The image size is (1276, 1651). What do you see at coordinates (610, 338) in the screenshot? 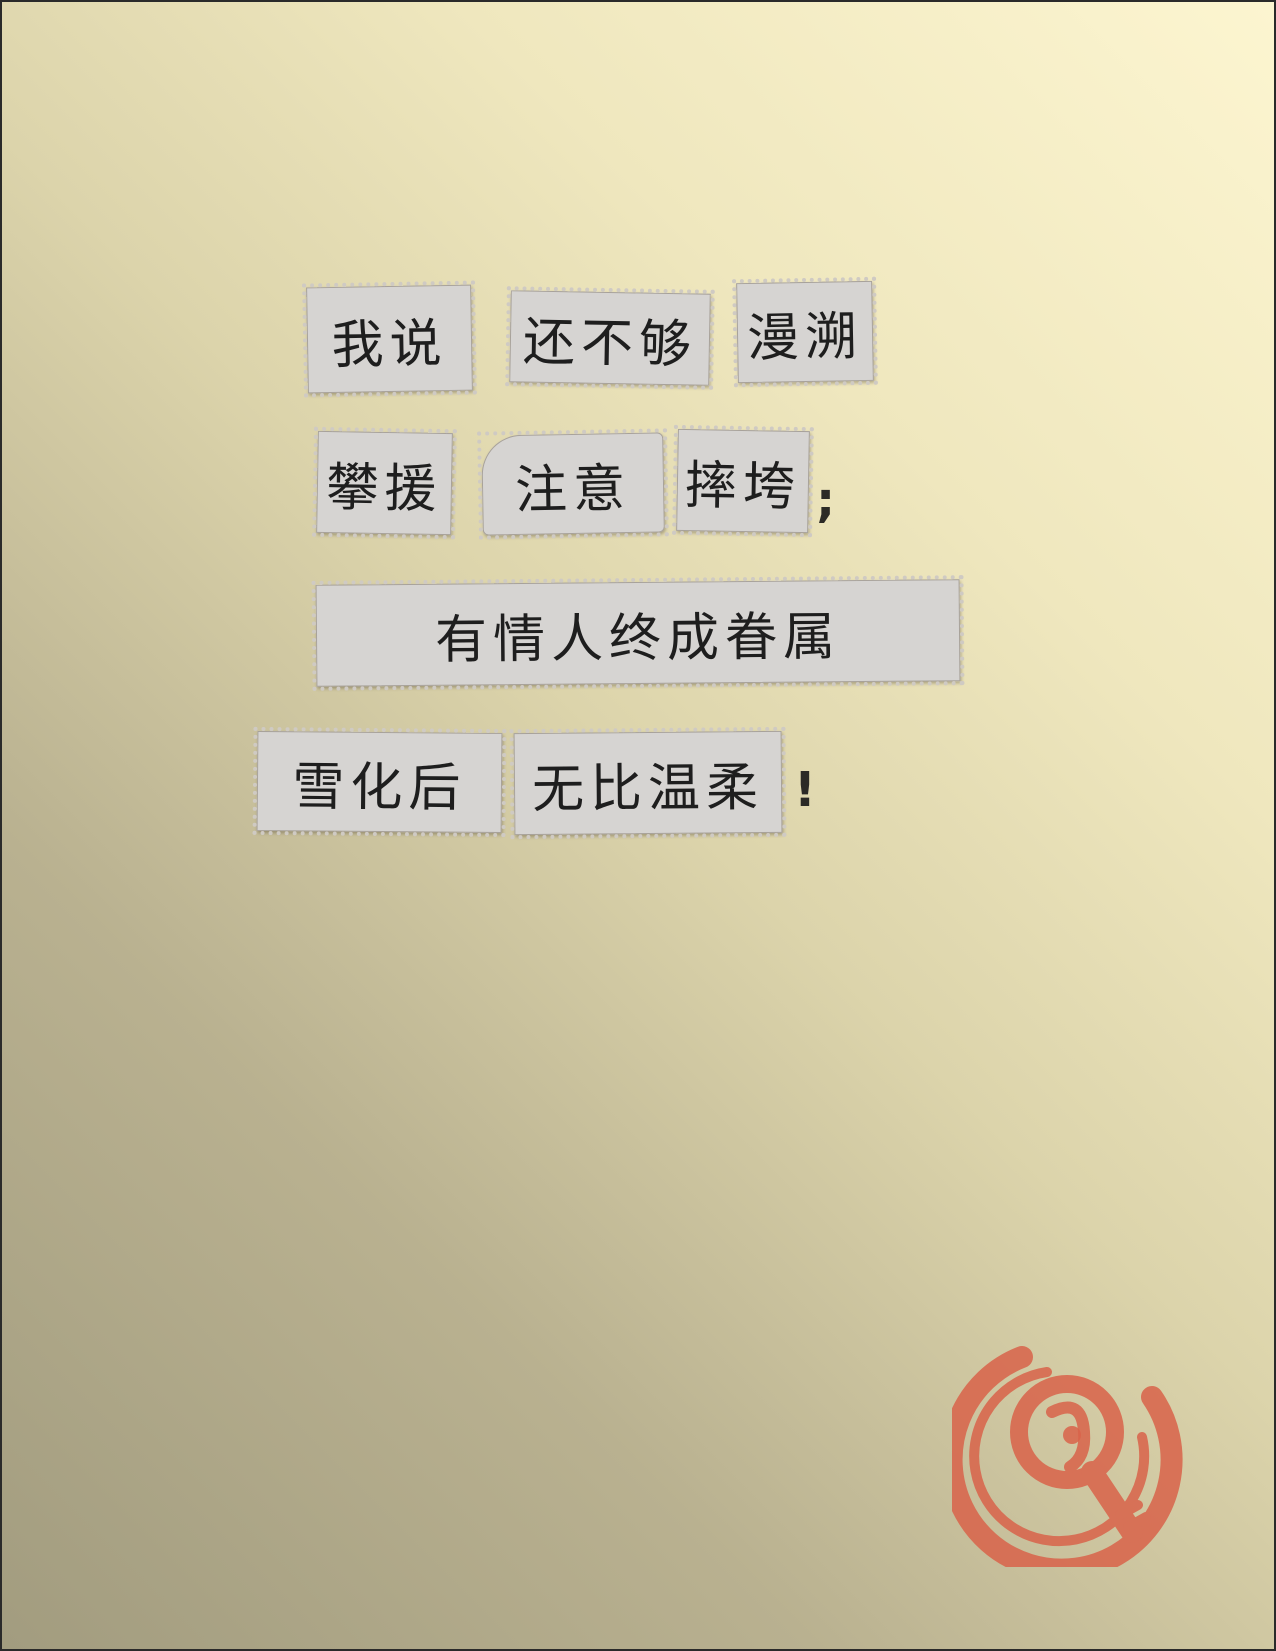
I see `clipping-hai-bu-gou: 还不够` at bounding box center [610, 338].